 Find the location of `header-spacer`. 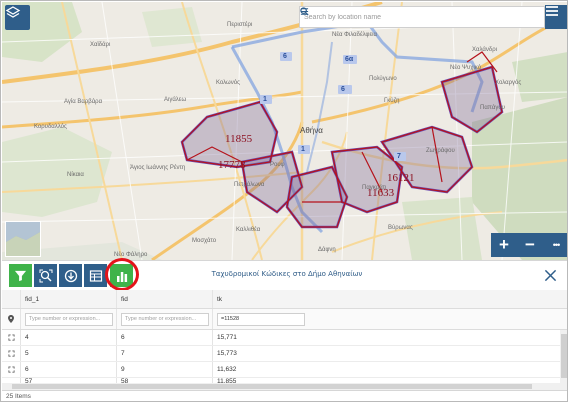

header-spacer is located at coordinates (11, 299).